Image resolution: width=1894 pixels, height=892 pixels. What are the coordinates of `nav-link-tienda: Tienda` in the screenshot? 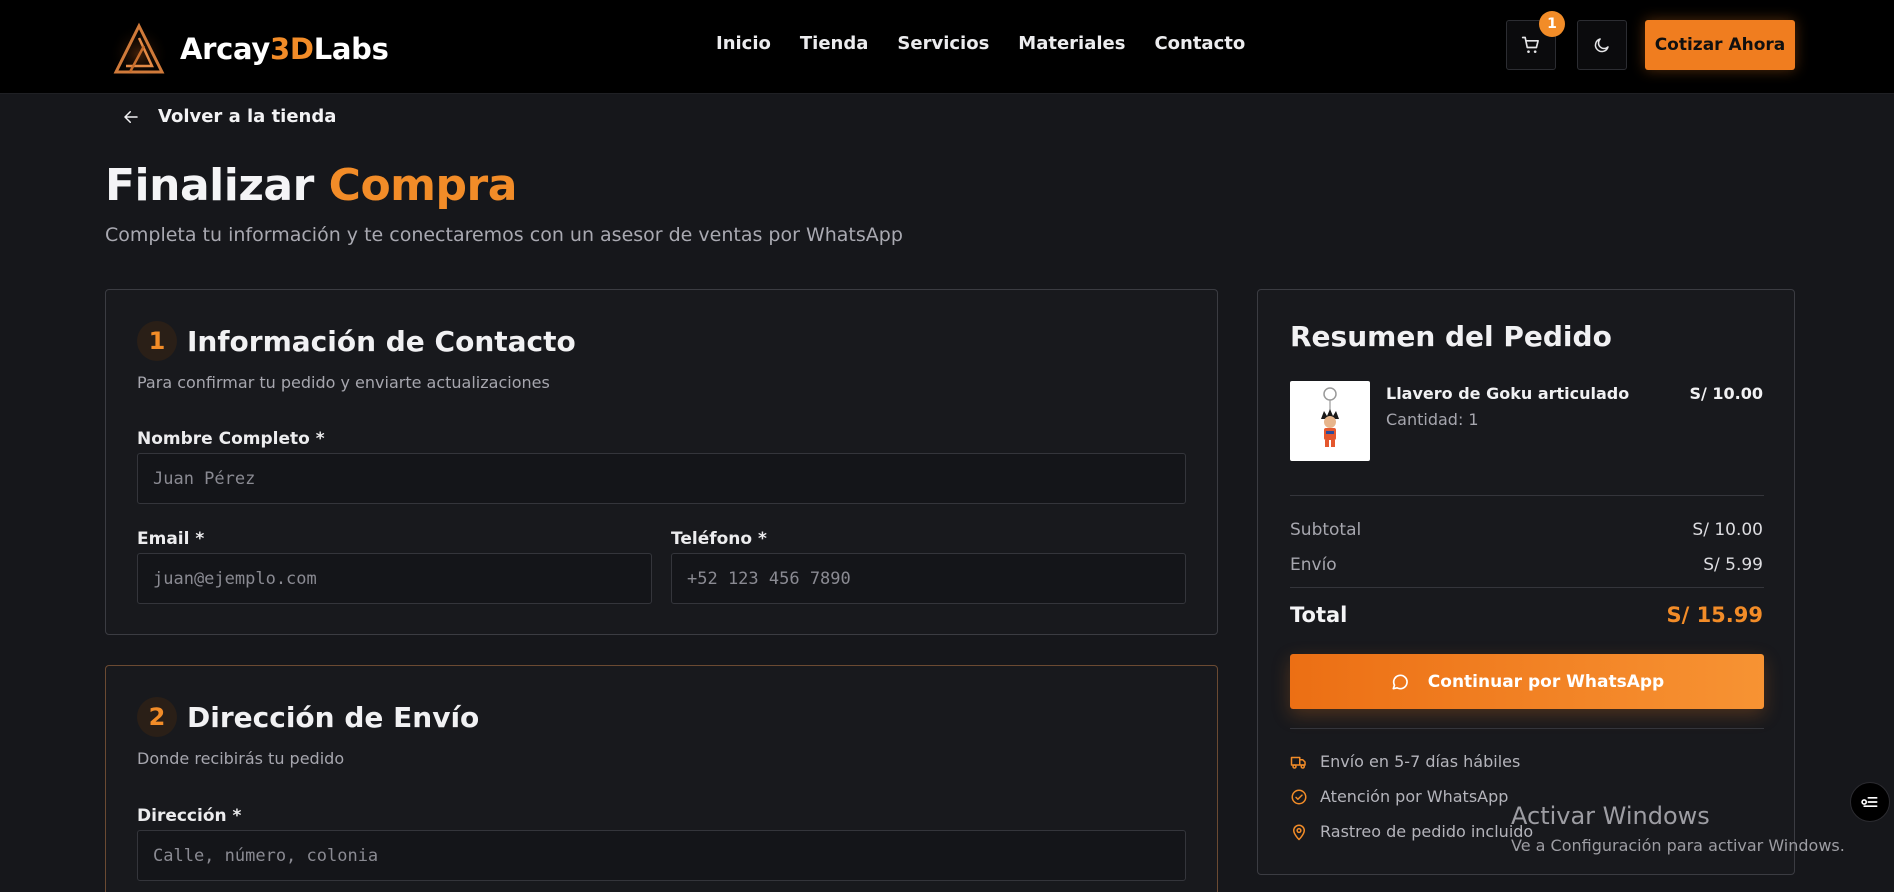 It's located at (834, 43).